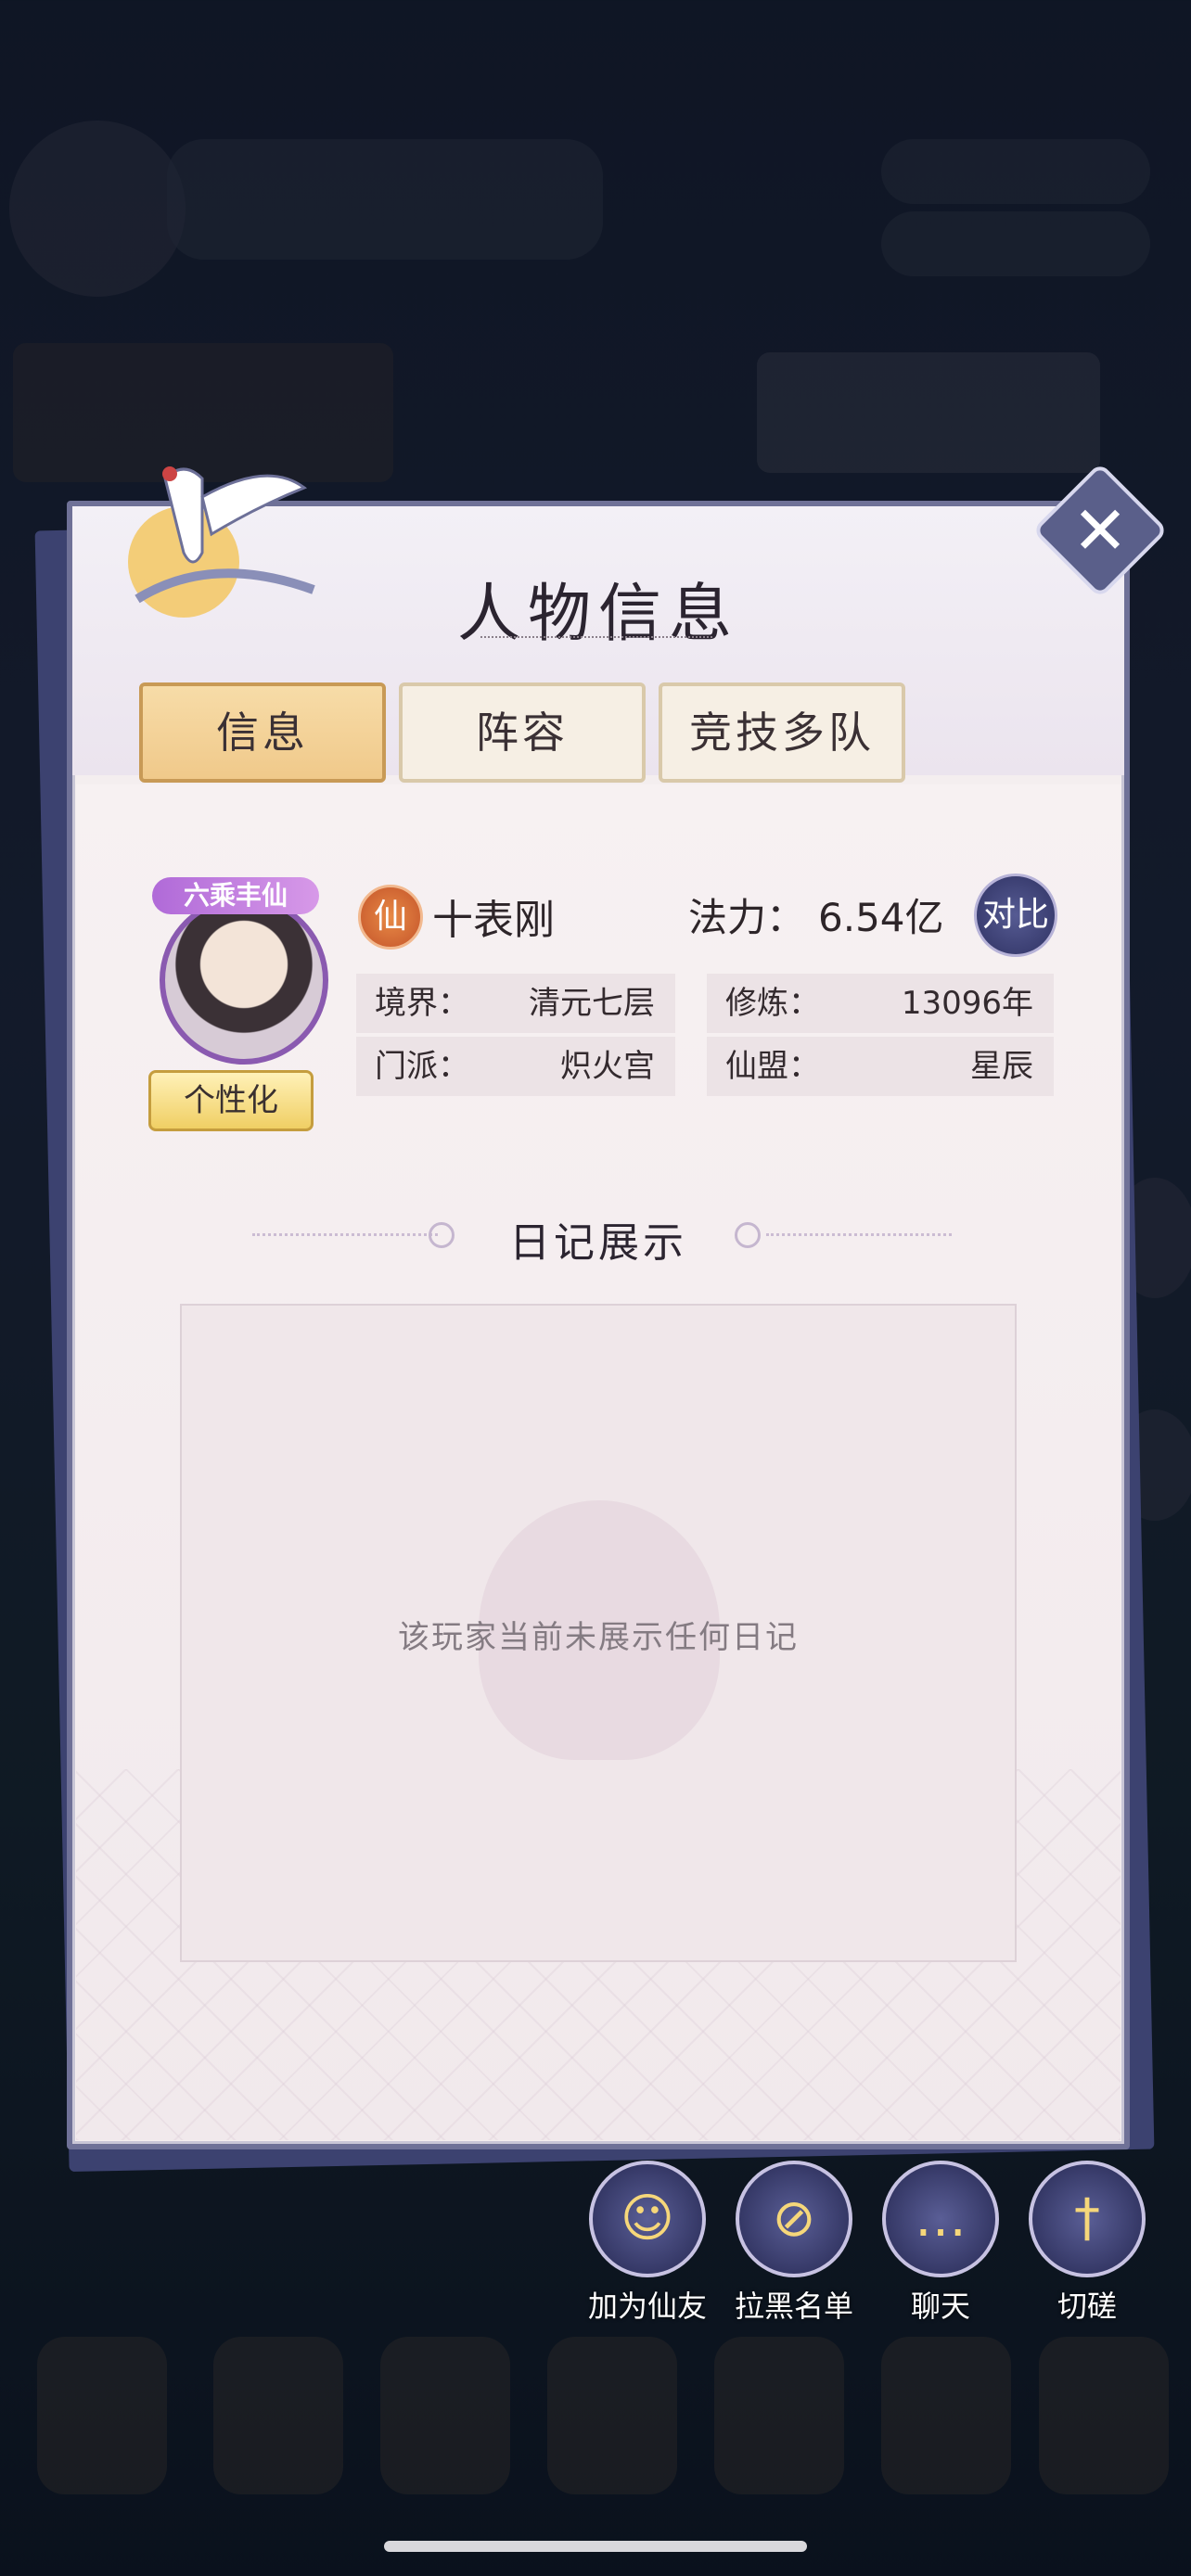  Describe the element at coordinates (1100, 530) in the screenshot. I see `close-icon: ✕` at that location.